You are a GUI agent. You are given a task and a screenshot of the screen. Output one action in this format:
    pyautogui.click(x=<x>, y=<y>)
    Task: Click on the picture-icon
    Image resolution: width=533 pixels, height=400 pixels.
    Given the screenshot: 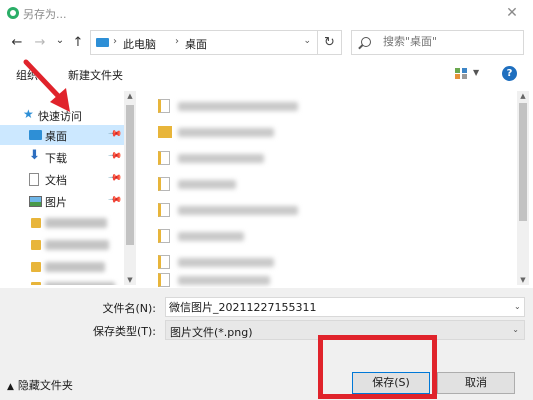 What is the action you would take?
    pyautogui.click(x=35, y=201)
    